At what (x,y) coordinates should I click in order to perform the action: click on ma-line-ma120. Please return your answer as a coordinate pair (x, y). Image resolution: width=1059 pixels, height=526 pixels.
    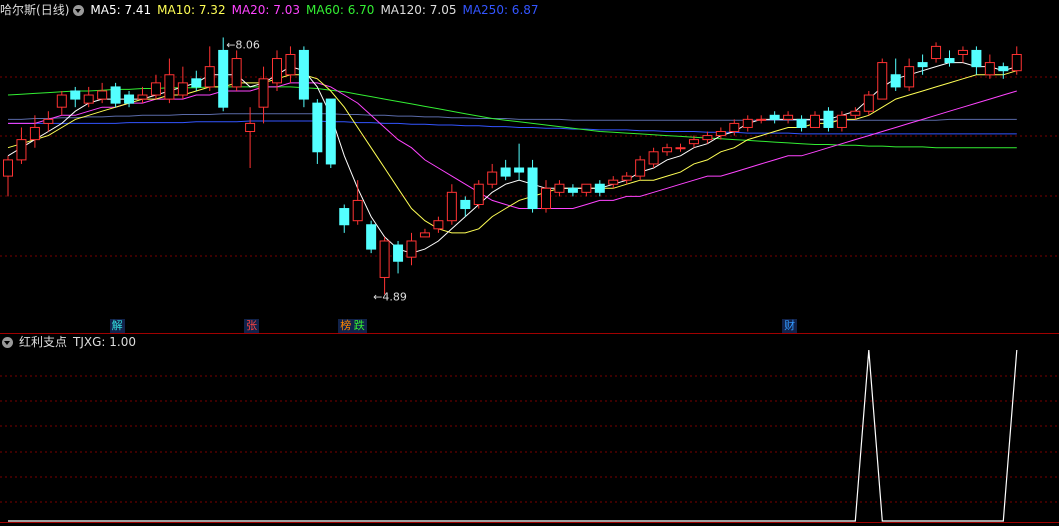
    Looking at the image, I should click on (512, 117).